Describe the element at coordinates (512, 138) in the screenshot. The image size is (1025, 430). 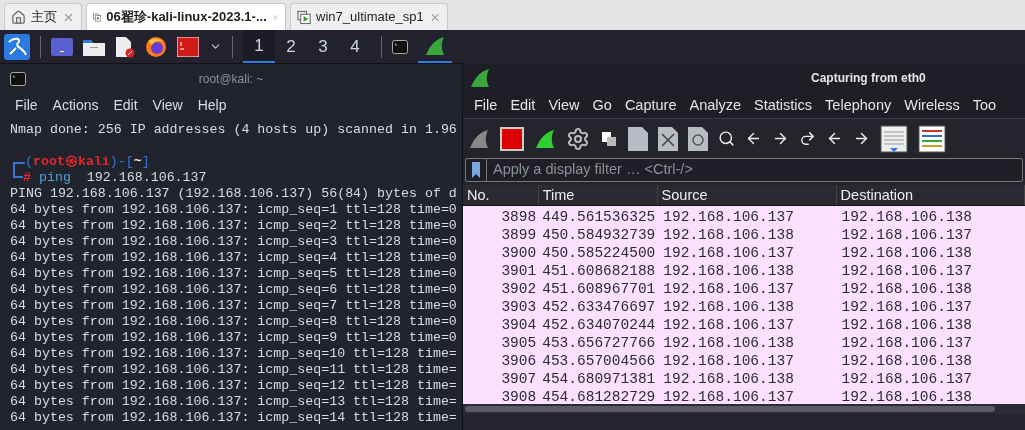
I see `stop-icon` at that location.